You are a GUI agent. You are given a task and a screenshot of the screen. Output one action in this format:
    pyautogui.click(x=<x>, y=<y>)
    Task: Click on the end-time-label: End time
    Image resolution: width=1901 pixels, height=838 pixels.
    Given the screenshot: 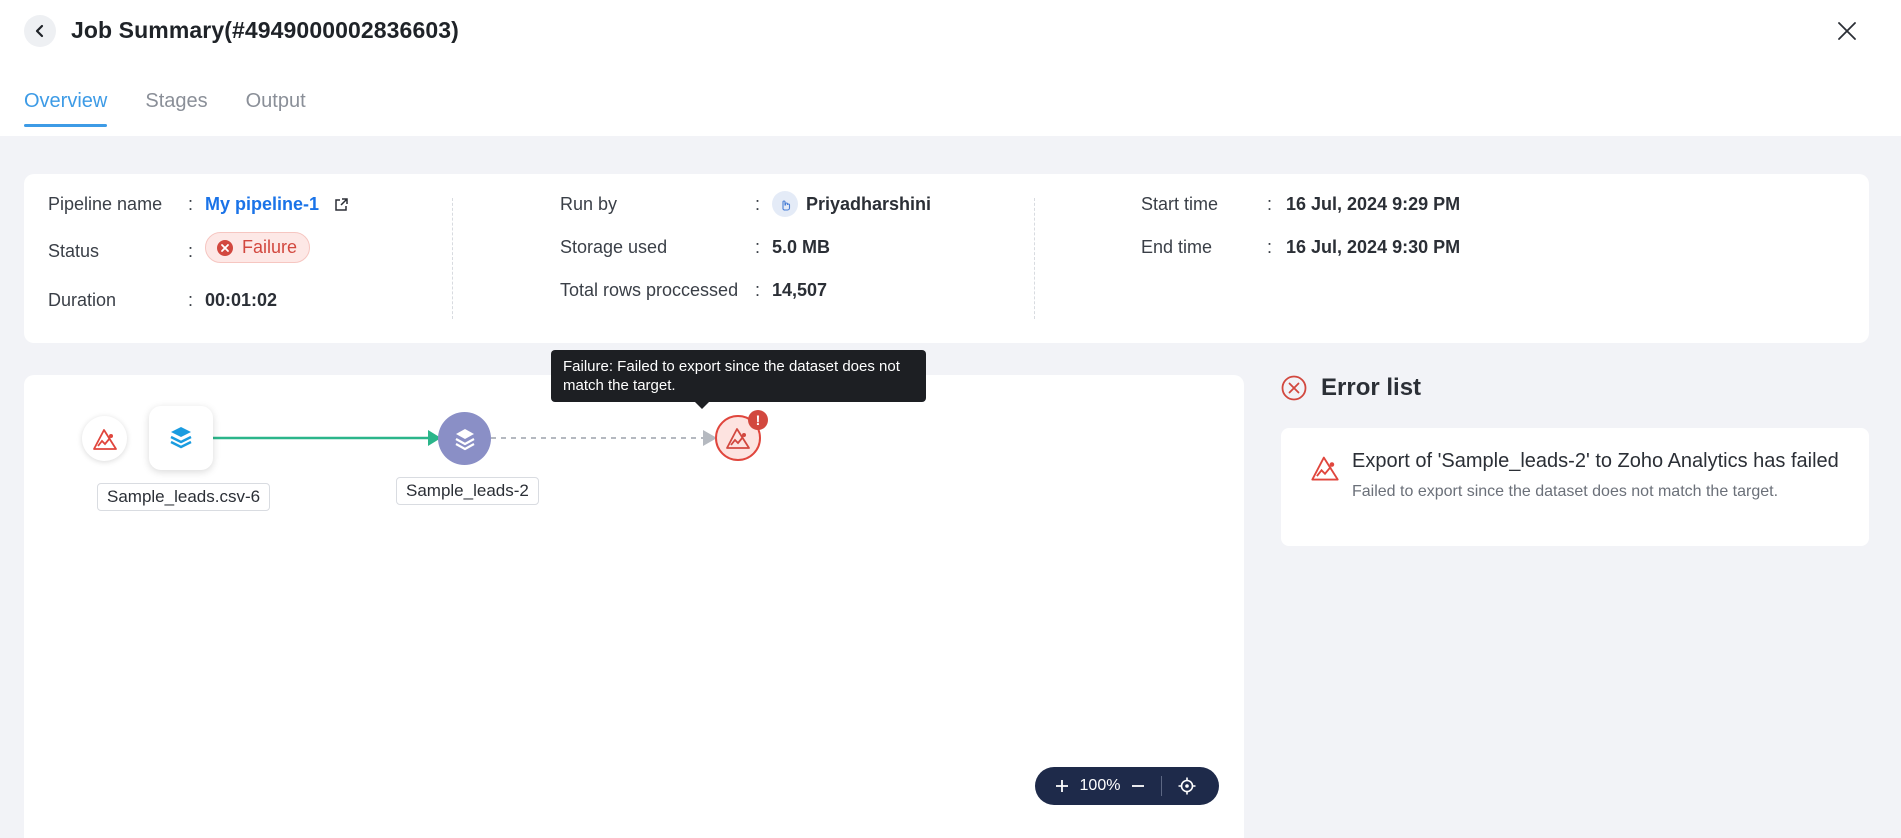 What is the action you would take?
    pyautogui.click(x=1177, y=247)
    